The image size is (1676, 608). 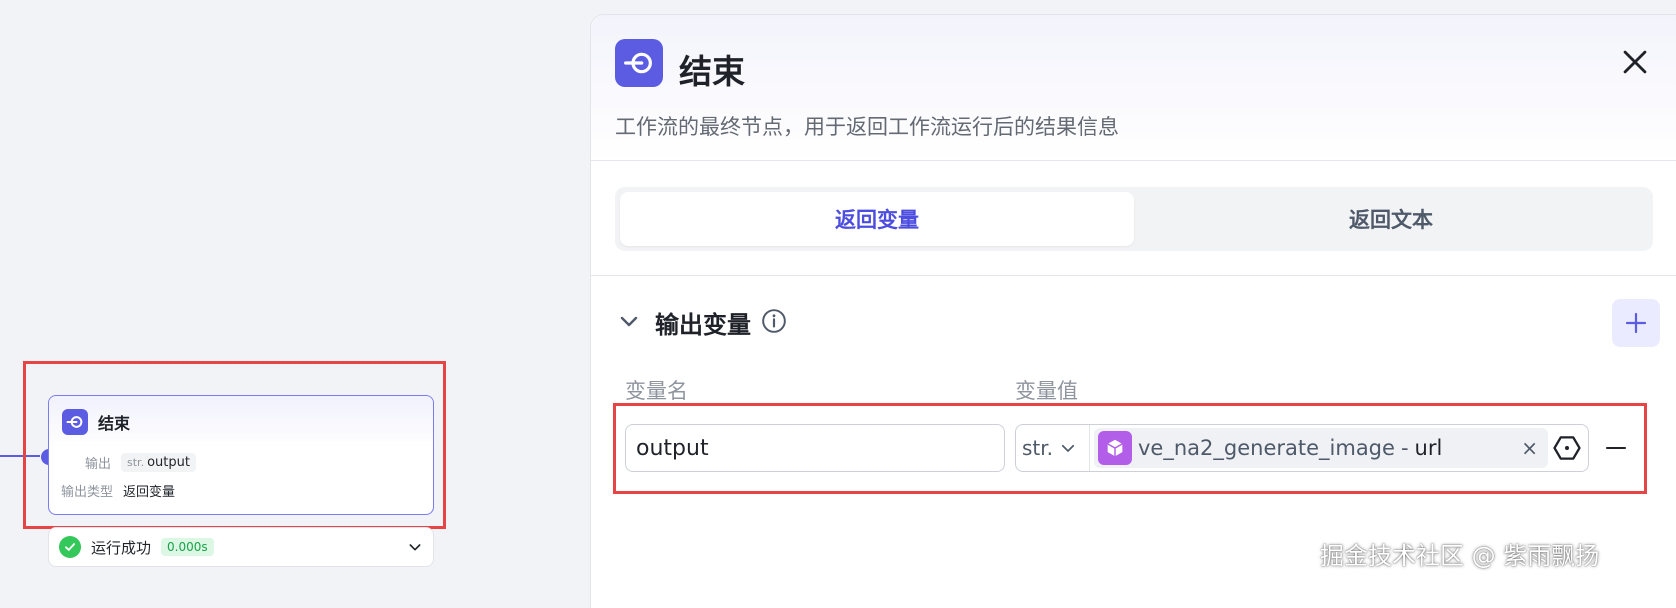 What do you see at coordinates (712, 71) in the screenshot?
I see `panel-title: 结束` at bounding box center [712, 71].